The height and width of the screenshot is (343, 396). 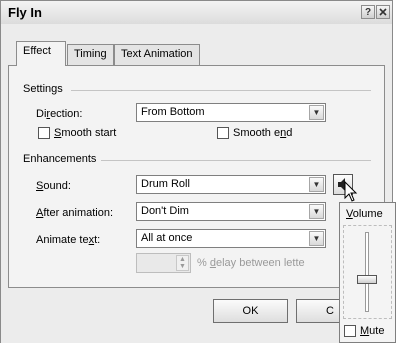 I want to click on animate-text-select: All at once ▼, so click(x=231, y=238).